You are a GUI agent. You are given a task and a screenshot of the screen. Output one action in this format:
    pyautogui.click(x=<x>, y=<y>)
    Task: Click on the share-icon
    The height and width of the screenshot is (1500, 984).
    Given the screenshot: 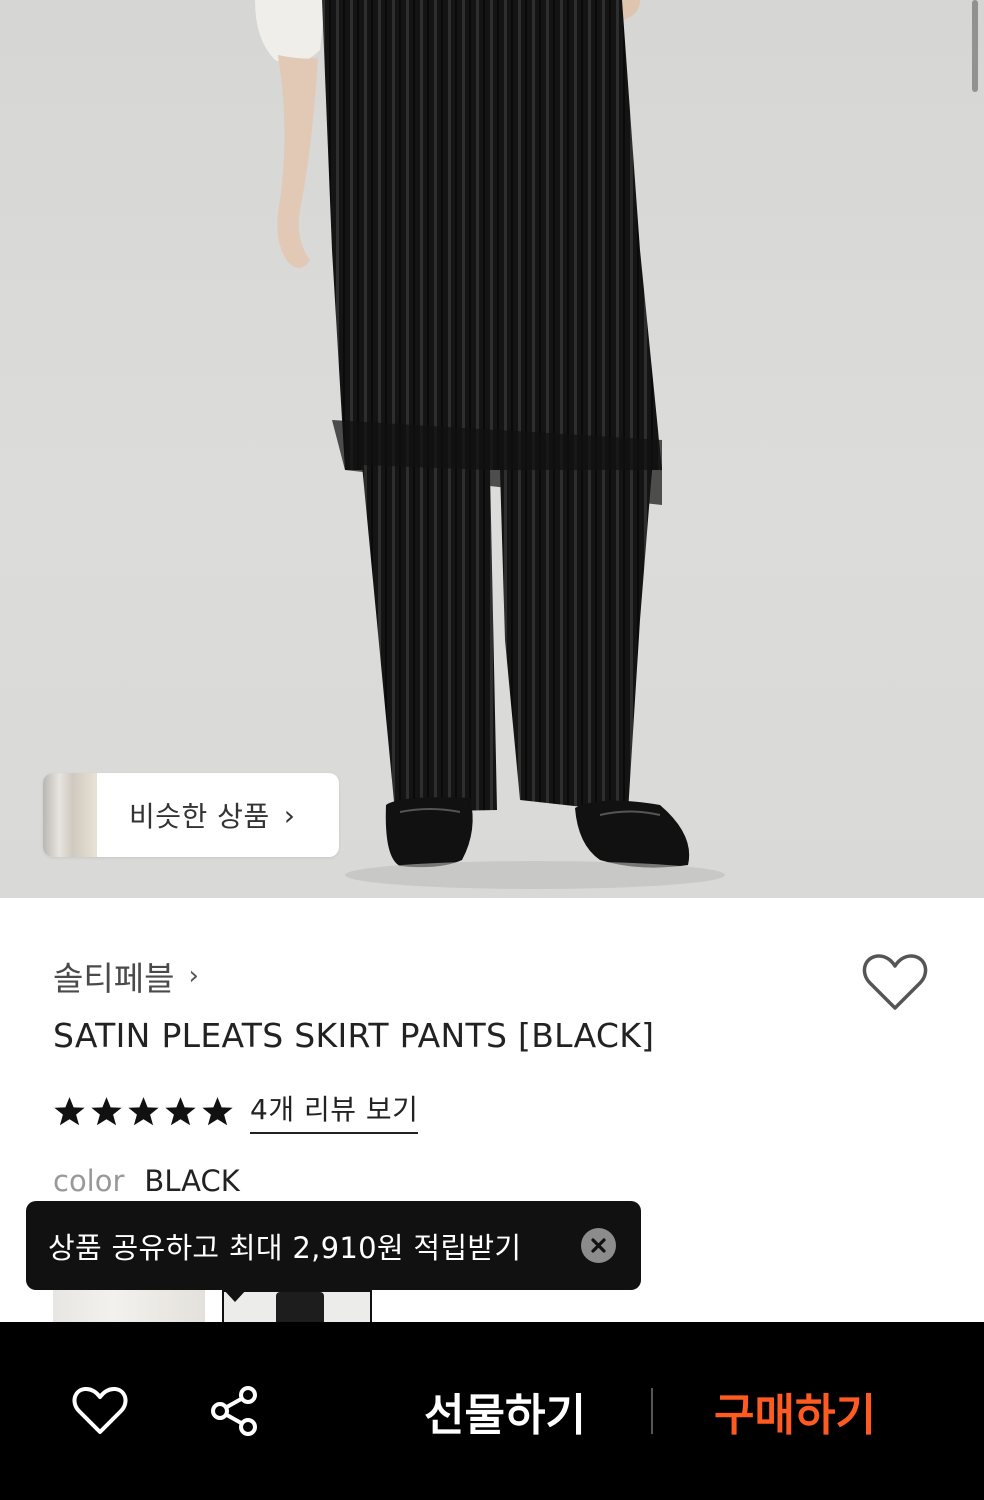 What is the action you would take?
    pyautogui.click(x=235, y=1411)
    